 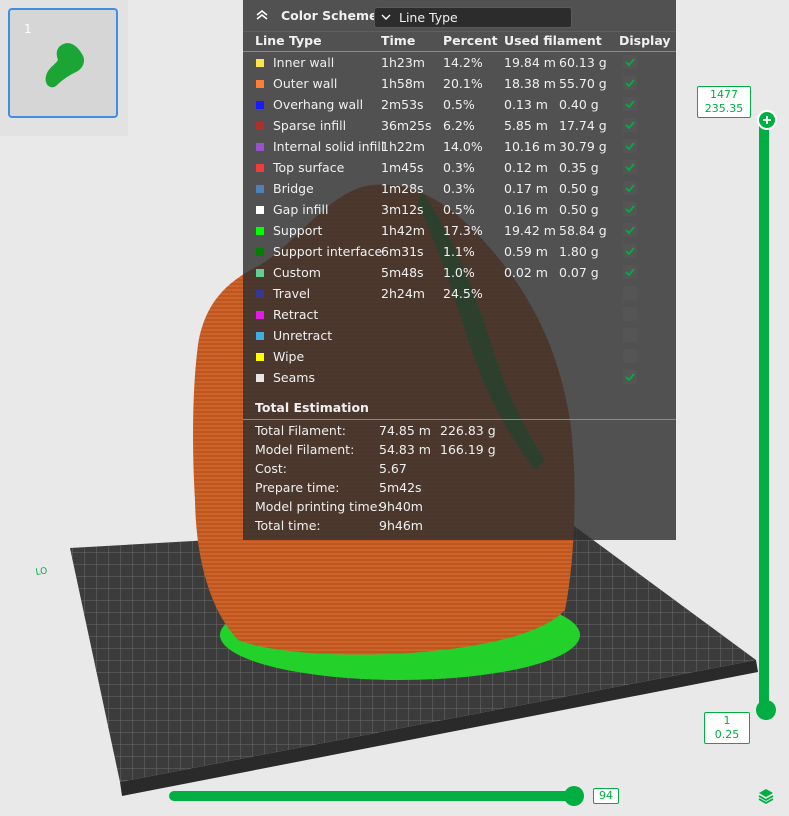 I want to click on line-percent: 14.2%, so click(x=463, y=62).